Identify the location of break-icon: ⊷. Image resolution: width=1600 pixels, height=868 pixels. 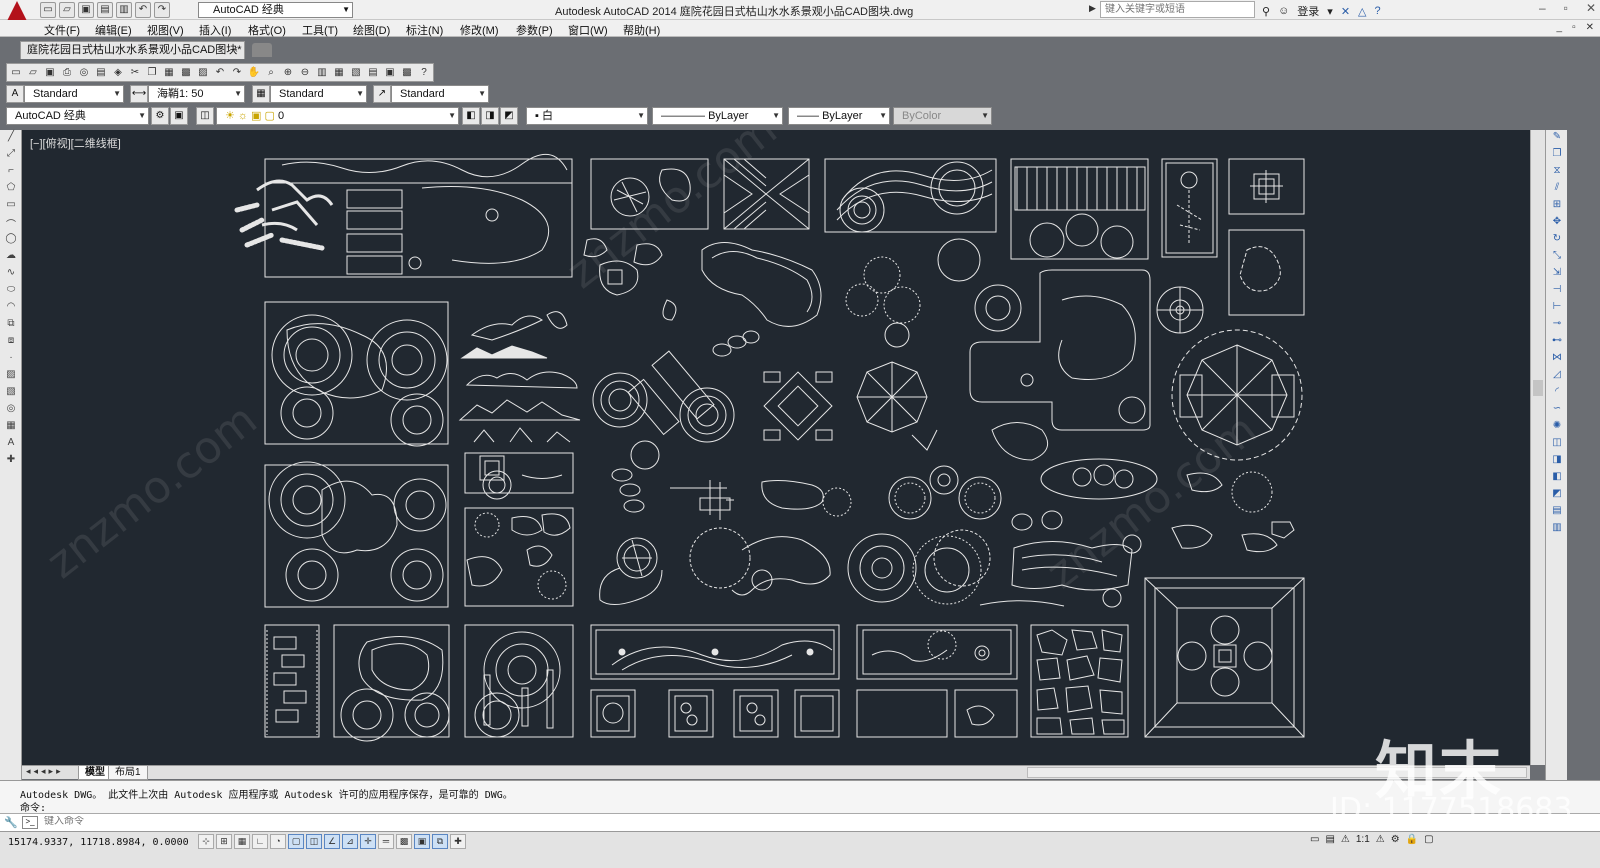
(1557, 343).